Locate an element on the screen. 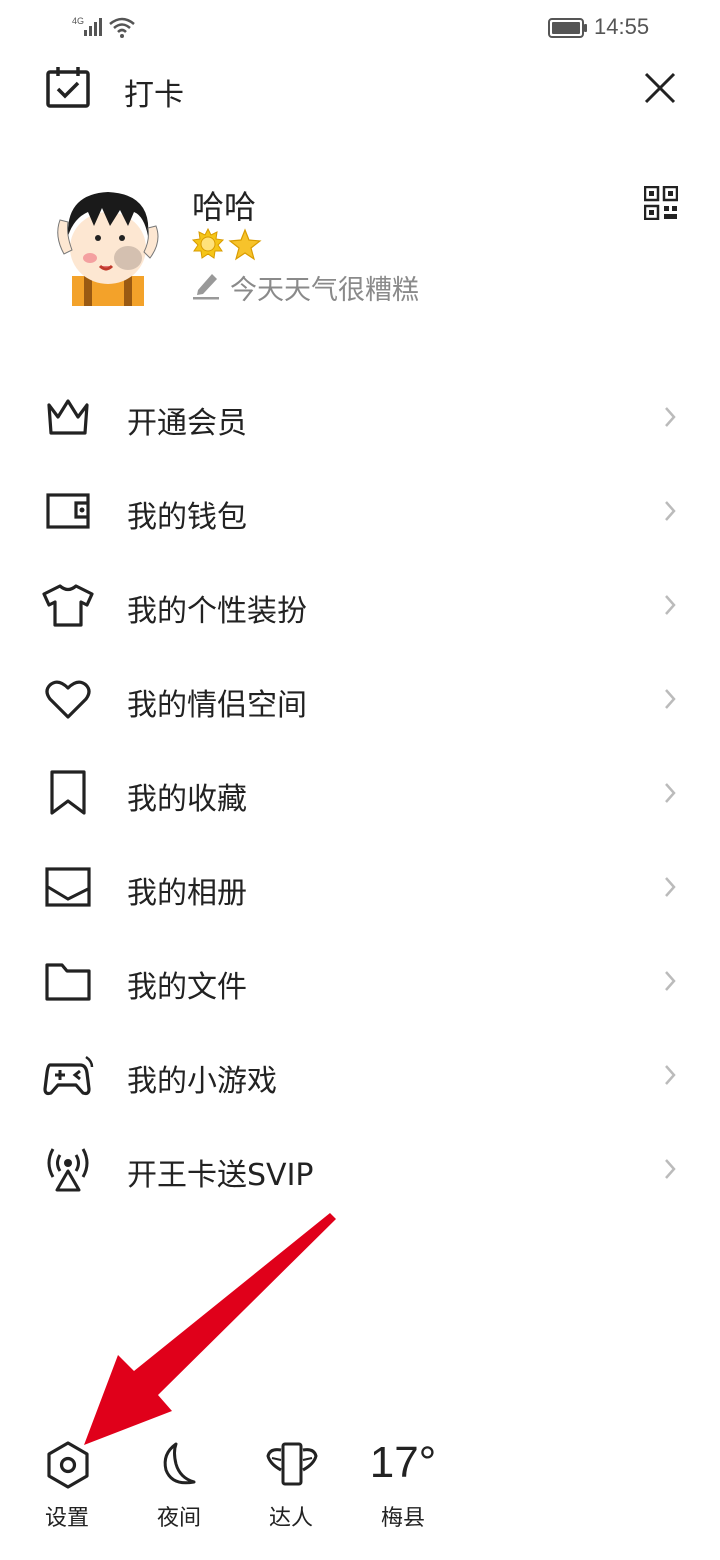 The height and width of the screenshot is (1560, 720). bookmark-icon is located at coordinates (68, 792).